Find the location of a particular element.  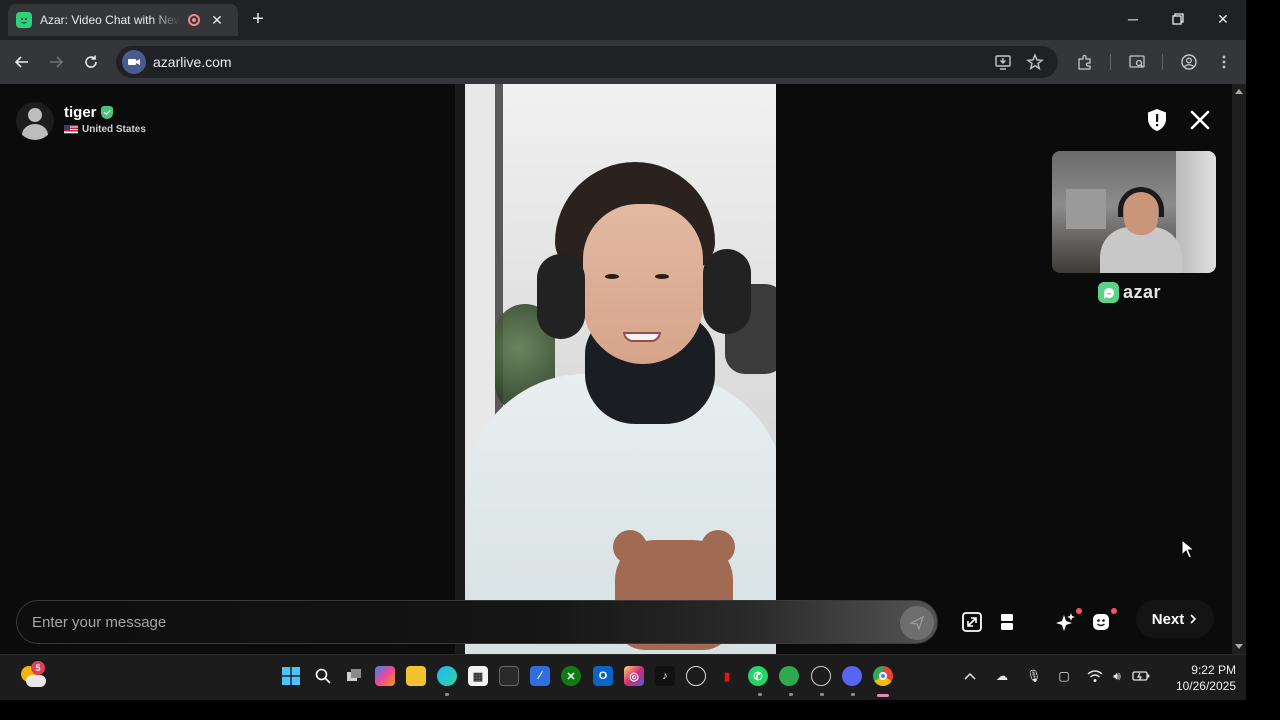

us-flag-icon is located at coordinates (71, 129).